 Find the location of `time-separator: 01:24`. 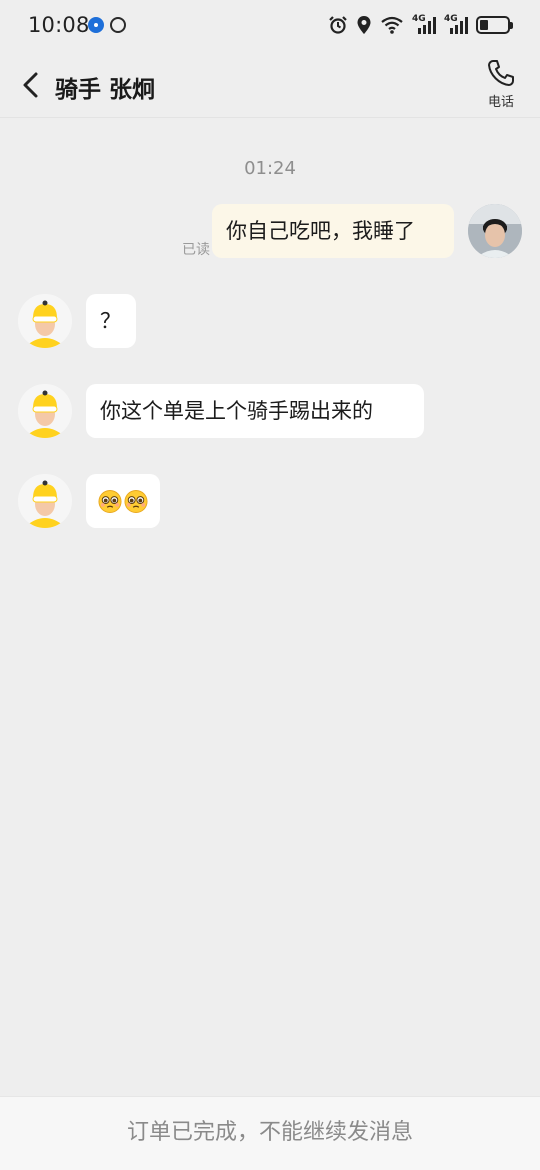

time-separator: 01:24 is located at coordinates (270, 168).